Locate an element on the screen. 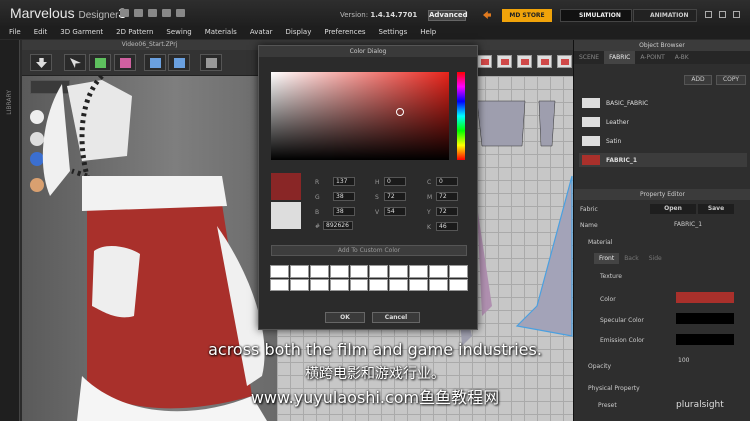  tab-fabric: FABRIC is located at coordinates (620, 57).